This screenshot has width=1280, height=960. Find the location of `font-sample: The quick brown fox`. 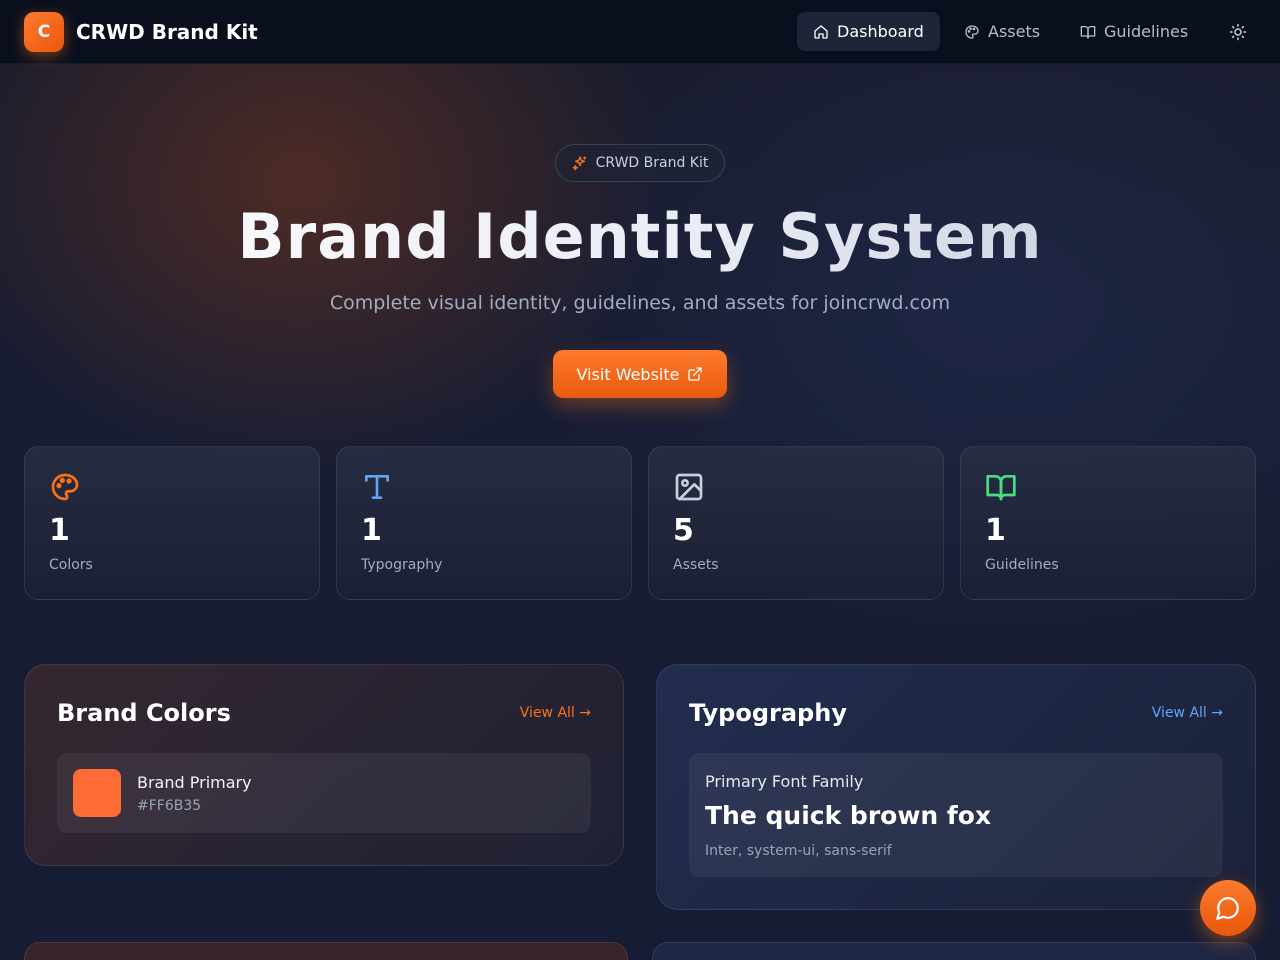

font-sample: The quick brown fox is located at coordinates (848, 815).